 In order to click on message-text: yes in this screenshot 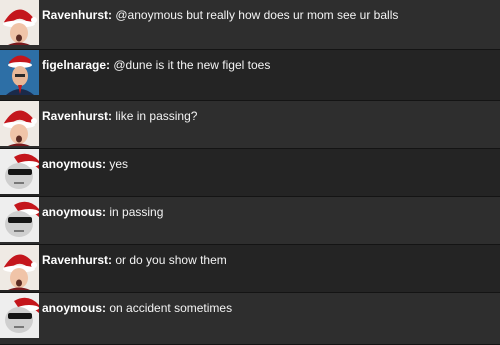, I will do `click(119, 164)`.